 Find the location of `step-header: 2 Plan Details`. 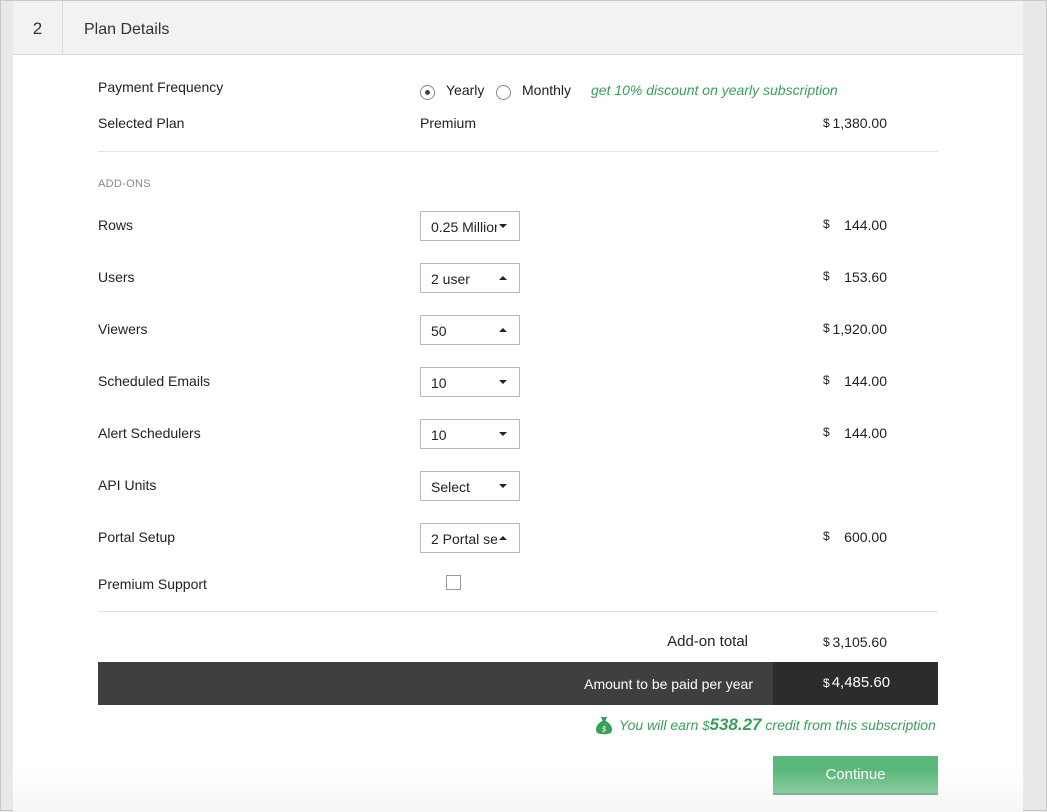

step-header: 2 Plan Details is located at coordinates (518, 28).